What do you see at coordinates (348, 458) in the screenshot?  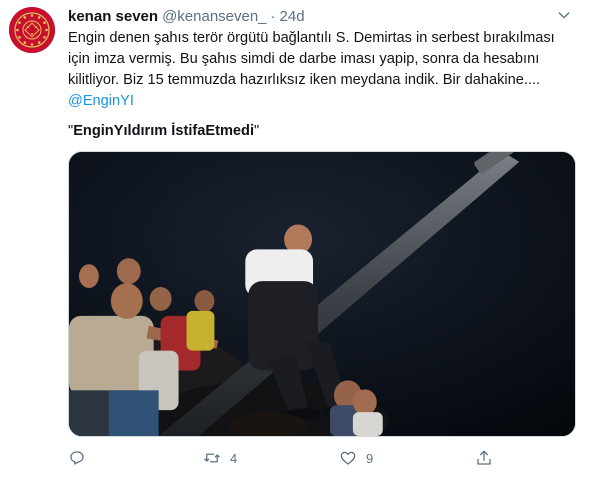 I see `heart-icon` at bounding box center [348, 458].